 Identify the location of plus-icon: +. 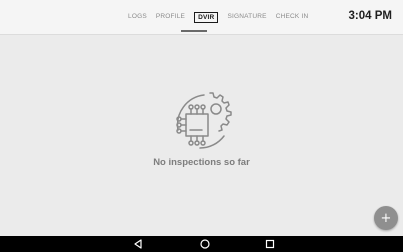
(386, 218).